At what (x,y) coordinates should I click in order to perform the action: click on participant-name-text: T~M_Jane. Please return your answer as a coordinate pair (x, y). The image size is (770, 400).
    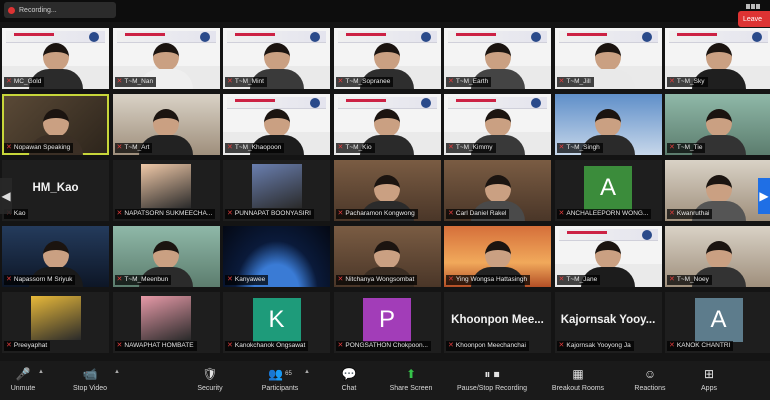
    Looking at the image, I should click on (582, 279).